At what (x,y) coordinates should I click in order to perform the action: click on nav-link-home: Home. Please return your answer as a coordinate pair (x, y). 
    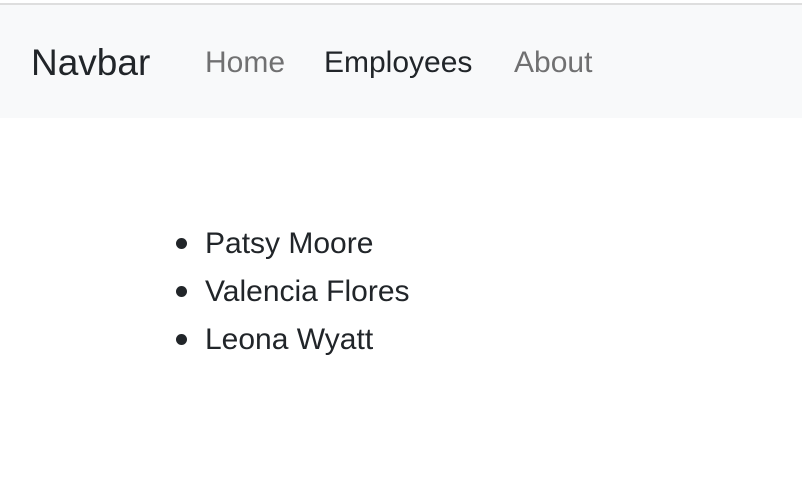
    Looking at the image, I should click on (245, 63).